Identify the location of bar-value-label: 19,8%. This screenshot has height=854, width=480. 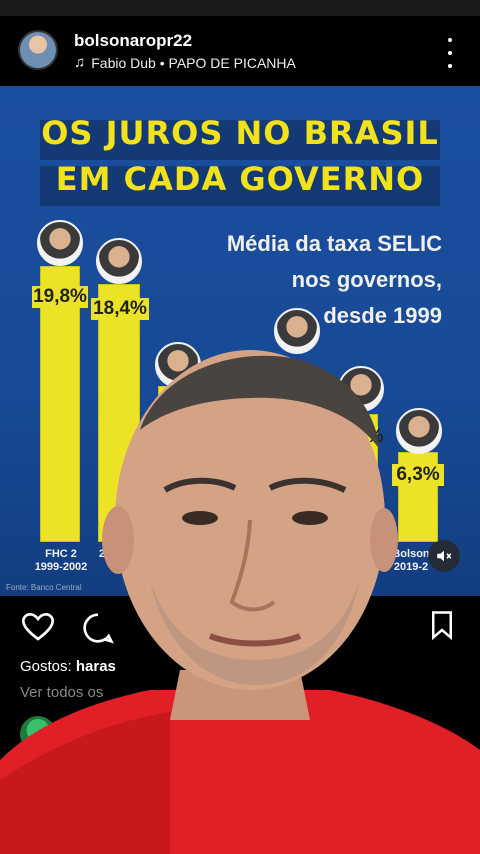
(60, 297).